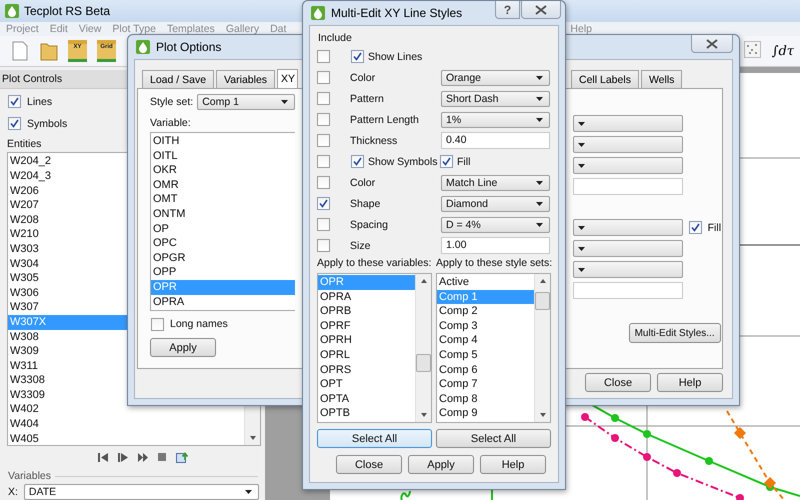 This screenshot has height=500, width=800. I want to click on section-label: Apply to these variables:, so click(374, 264).